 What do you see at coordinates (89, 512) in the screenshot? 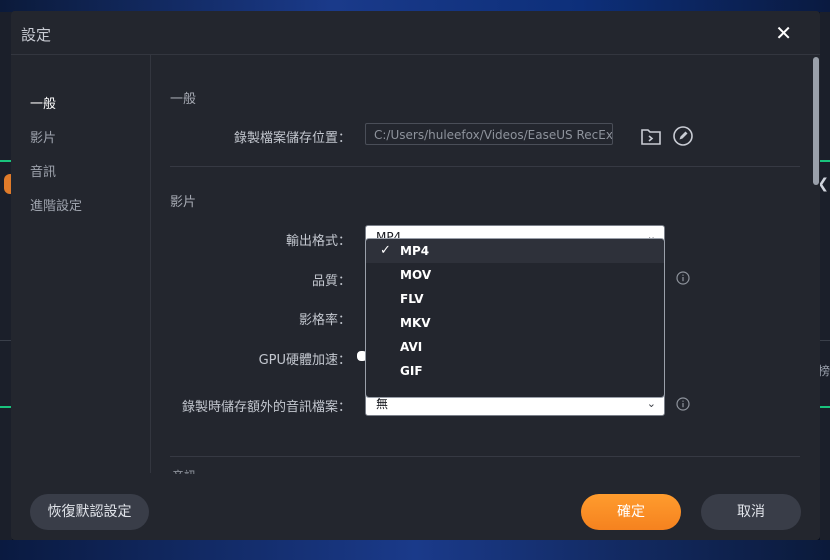
I see `restore-defaults-button: 恢復默認設定` at bounding box center [89, 512].